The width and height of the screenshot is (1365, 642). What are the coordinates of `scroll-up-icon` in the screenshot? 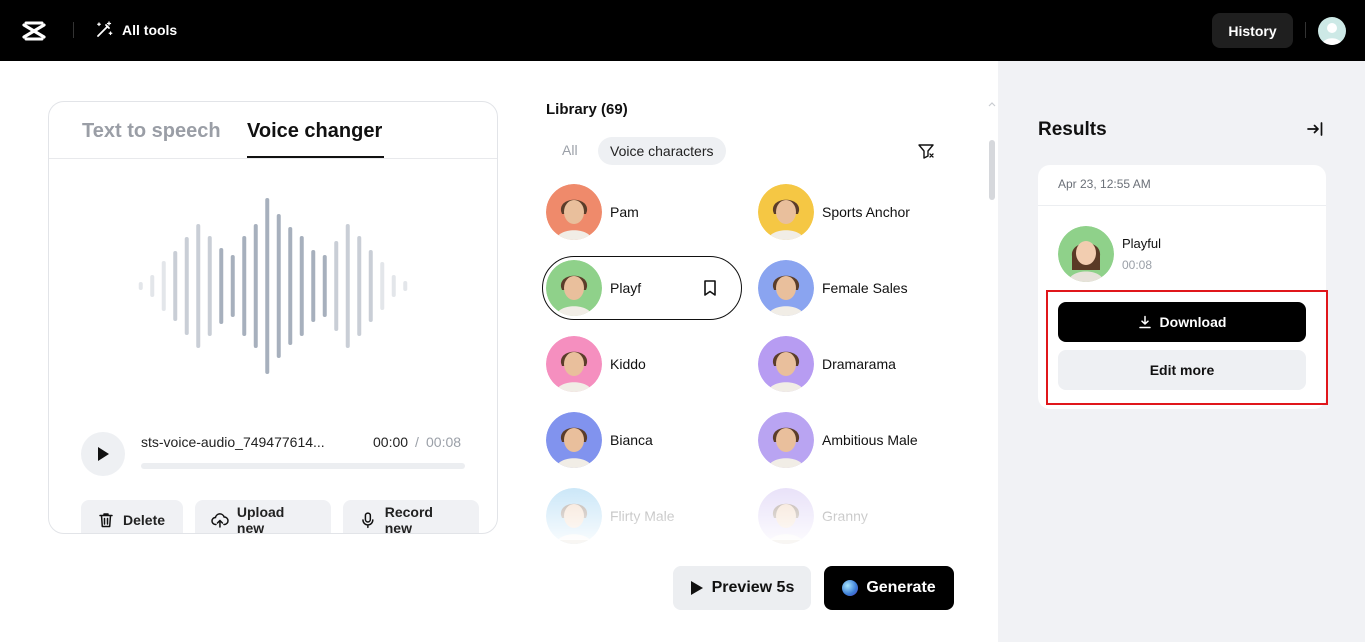 It's located at (992, 104).